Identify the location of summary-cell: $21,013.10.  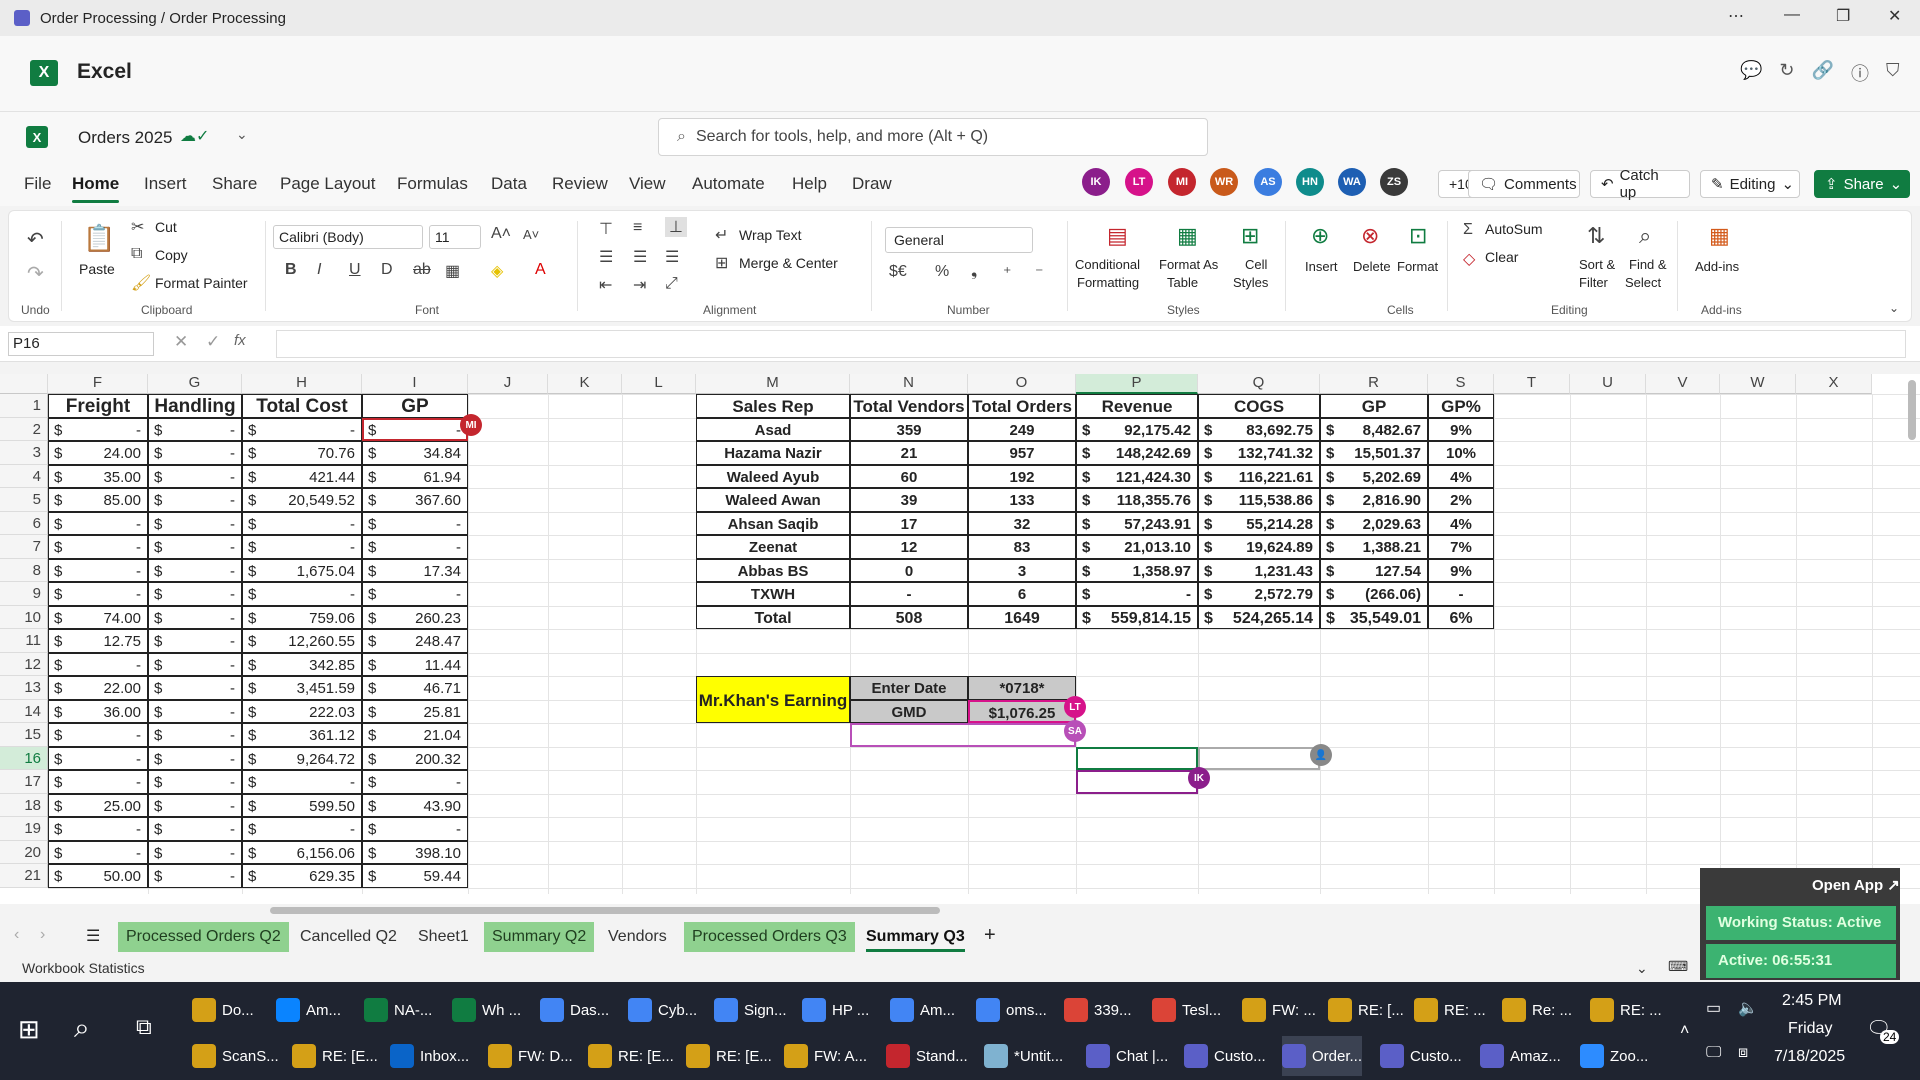
(1137, 547).